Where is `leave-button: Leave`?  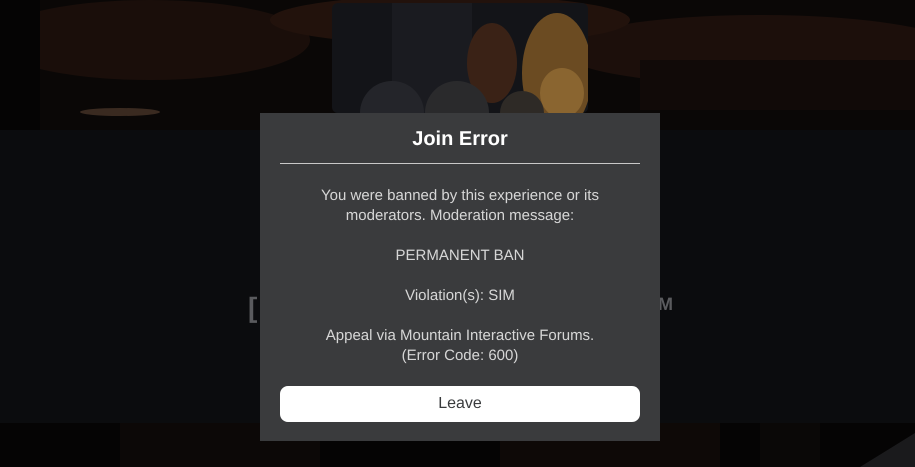
leave-button: Leave is located at coordinates (460, 404).